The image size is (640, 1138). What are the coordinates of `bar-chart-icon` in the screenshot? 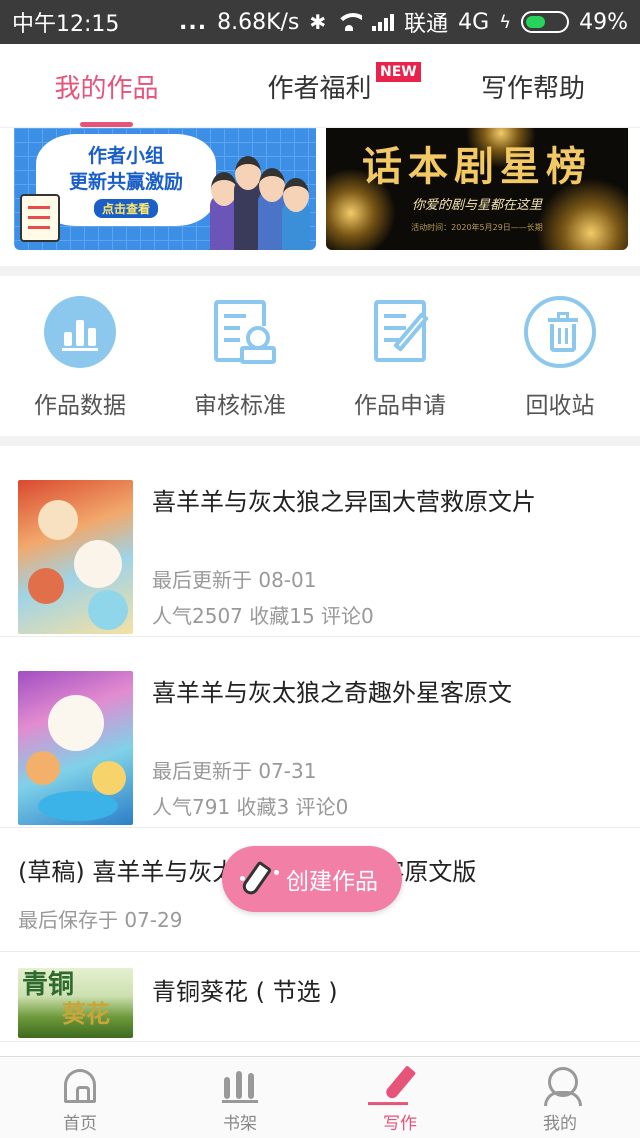 It's located at (80, 332).